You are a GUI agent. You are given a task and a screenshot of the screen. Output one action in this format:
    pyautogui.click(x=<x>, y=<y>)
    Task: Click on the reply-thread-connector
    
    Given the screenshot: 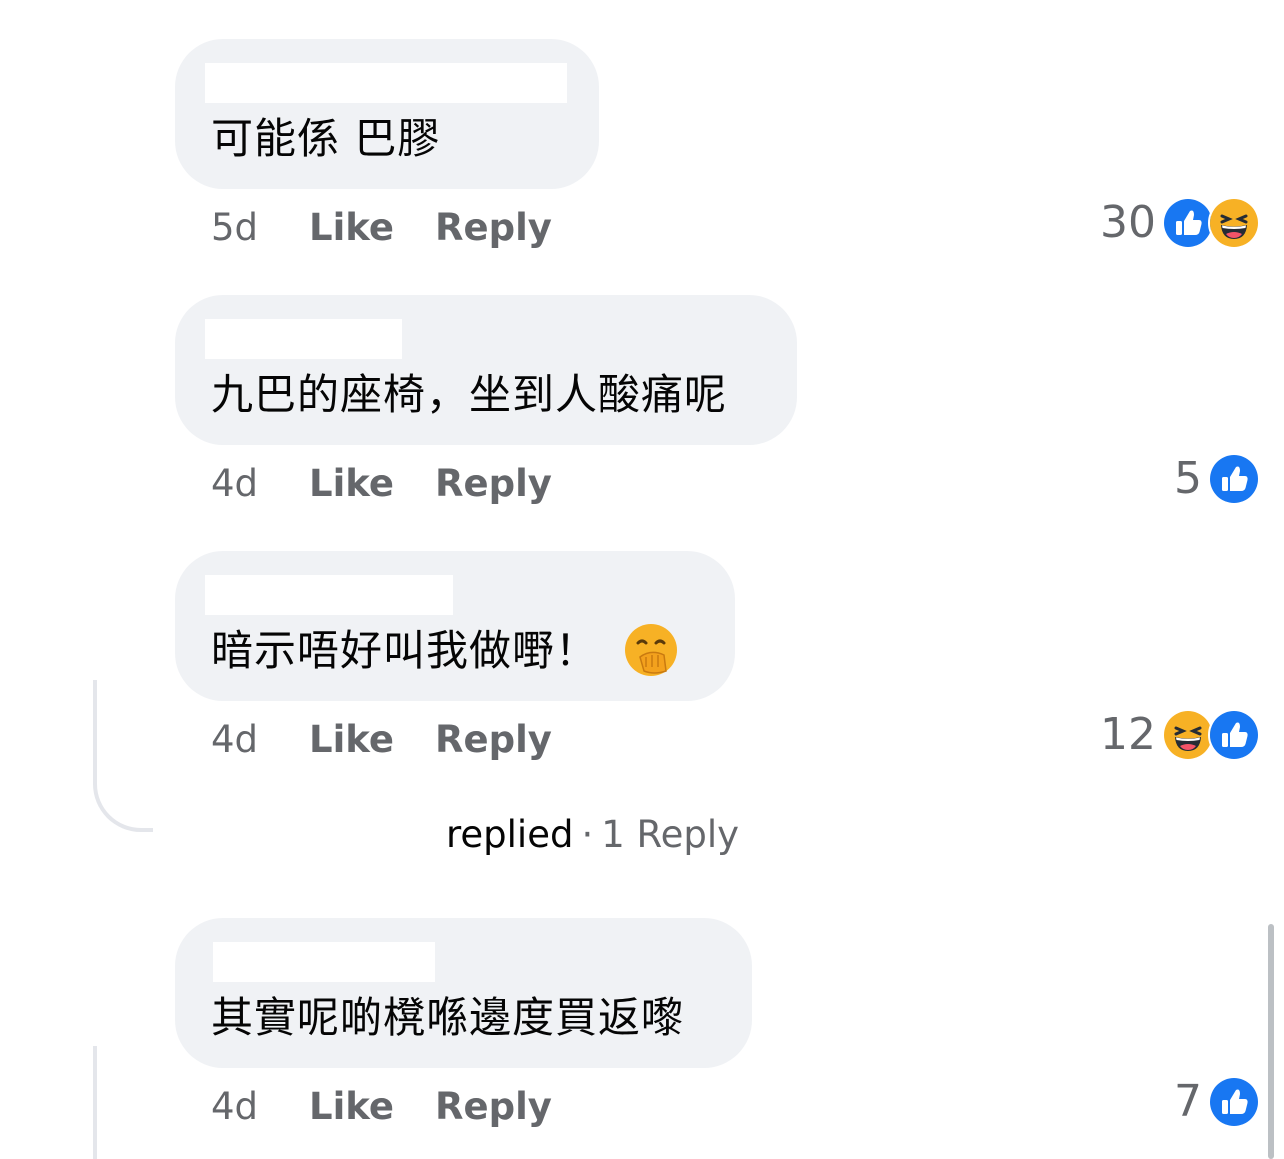 What is the action you would take?
    pyautogui.click(x=123, y=756)
    